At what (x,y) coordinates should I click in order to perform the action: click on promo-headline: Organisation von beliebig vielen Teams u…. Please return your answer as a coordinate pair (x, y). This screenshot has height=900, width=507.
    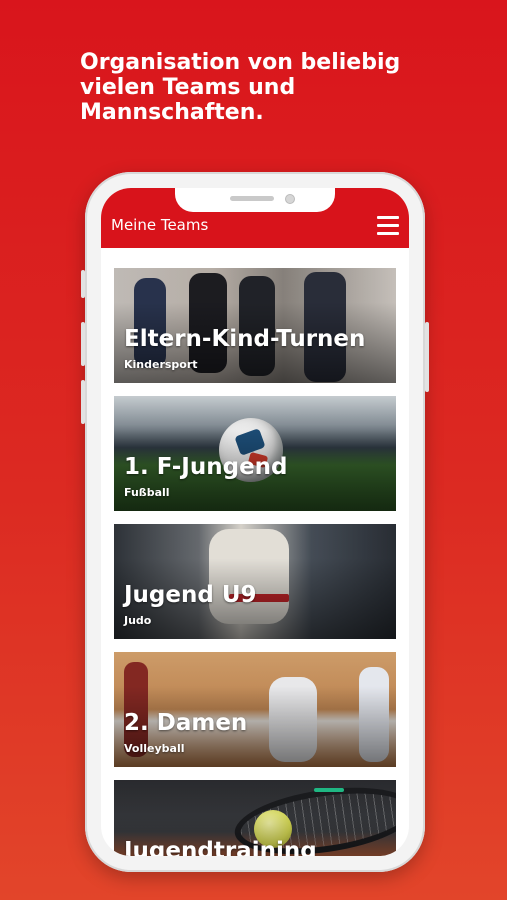
    Looking at the image, I should click on (240, 87).